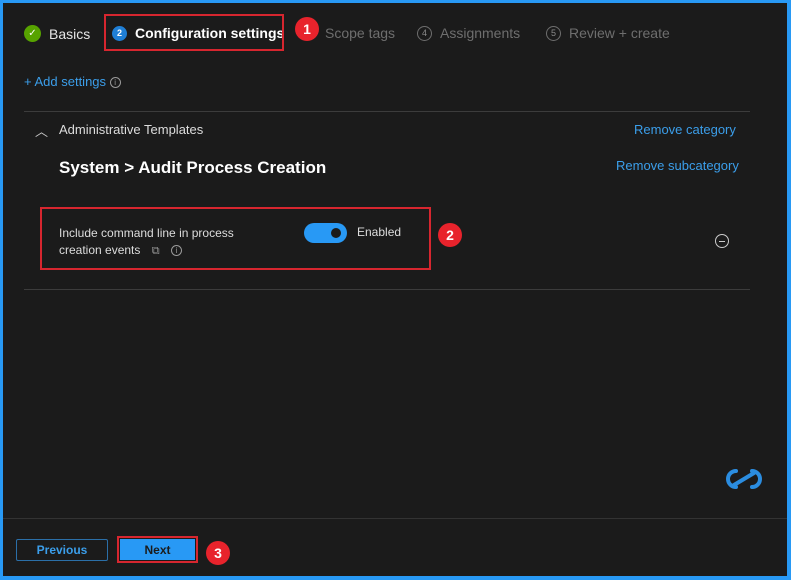 Image resolution: width=791 pixels, height=580 pixels. Describe the element at coordinates (744, 479) in the screenshot. I see `logo-icon` at that location.